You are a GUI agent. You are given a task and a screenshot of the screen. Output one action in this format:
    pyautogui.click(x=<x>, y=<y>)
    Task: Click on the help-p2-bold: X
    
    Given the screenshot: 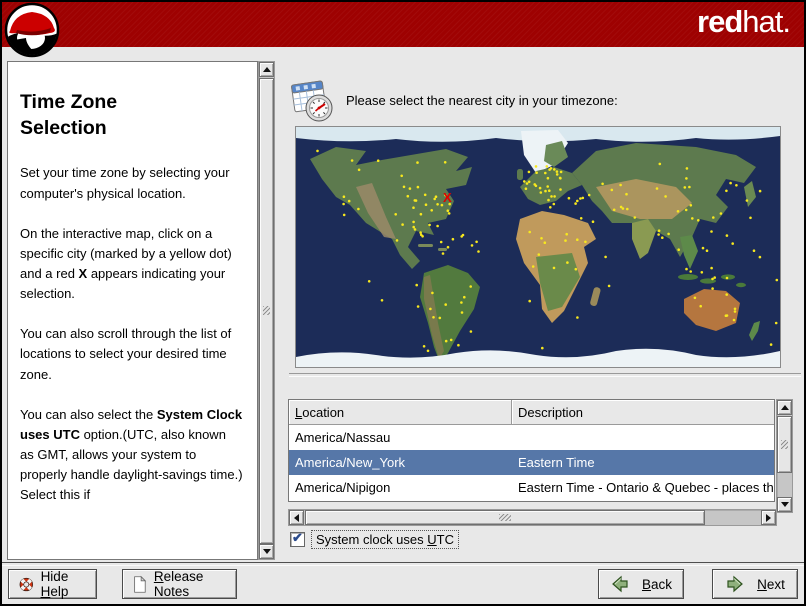 What is the action you would take?
    pyautogui.click(x=83, y=274)
    